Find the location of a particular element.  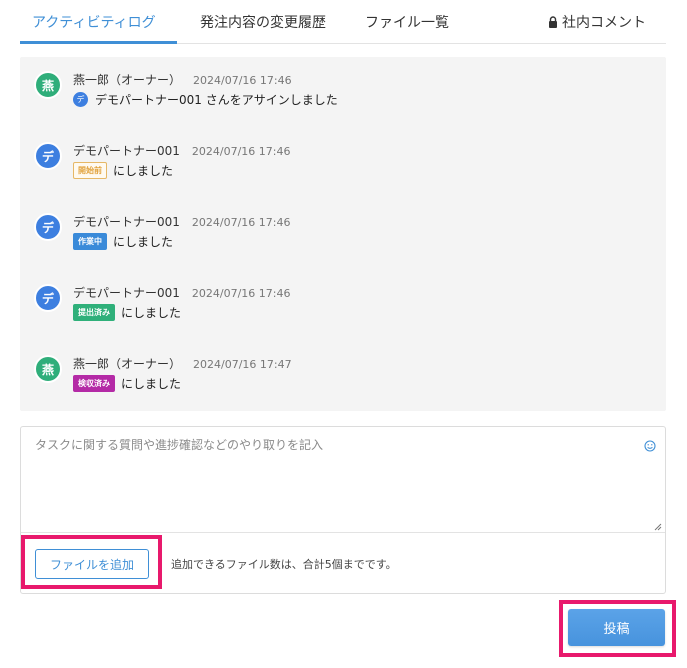

active-tab-indicator is located at coordinates (98, 42).